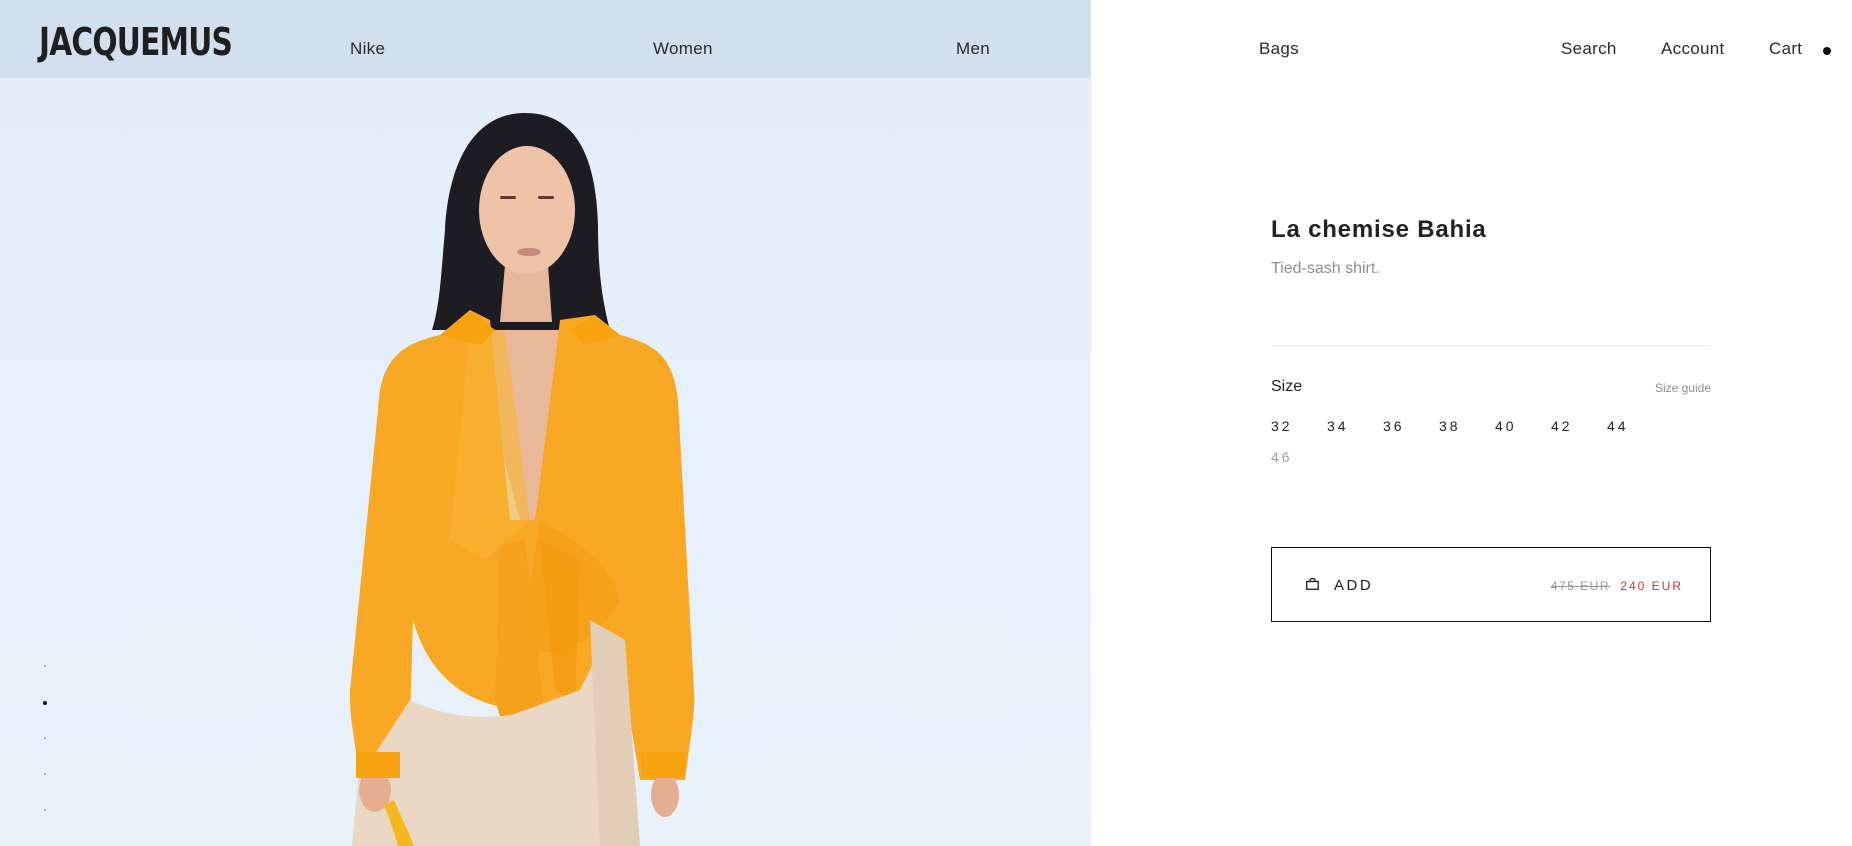  I want to click on size-option-32: 32, so click(1299, 426).